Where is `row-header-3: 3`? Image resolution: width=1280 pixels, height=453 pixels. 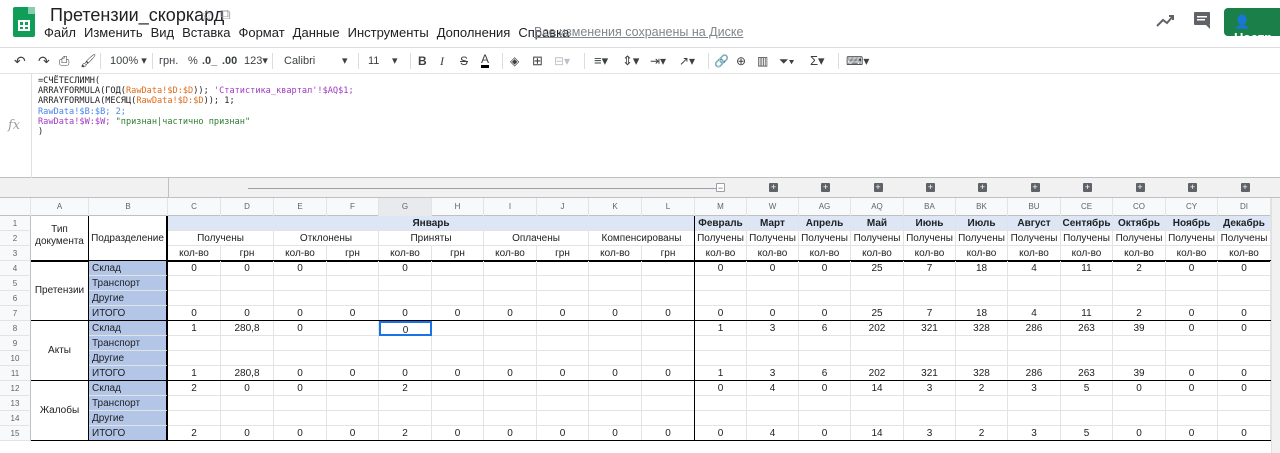 row-header-3: 3 is located at coordinates (15, 253).